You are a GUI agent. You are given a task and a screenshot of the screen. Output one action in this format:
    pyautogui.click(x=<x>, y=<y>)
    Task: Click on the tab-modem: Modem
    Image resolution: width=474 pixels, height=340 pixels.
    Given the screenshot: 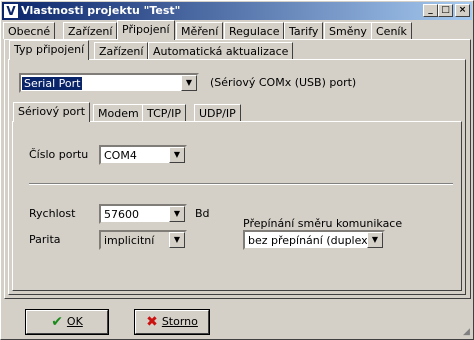 What is the action you would take?
    pyautogui.click(x=118, y=112)
    